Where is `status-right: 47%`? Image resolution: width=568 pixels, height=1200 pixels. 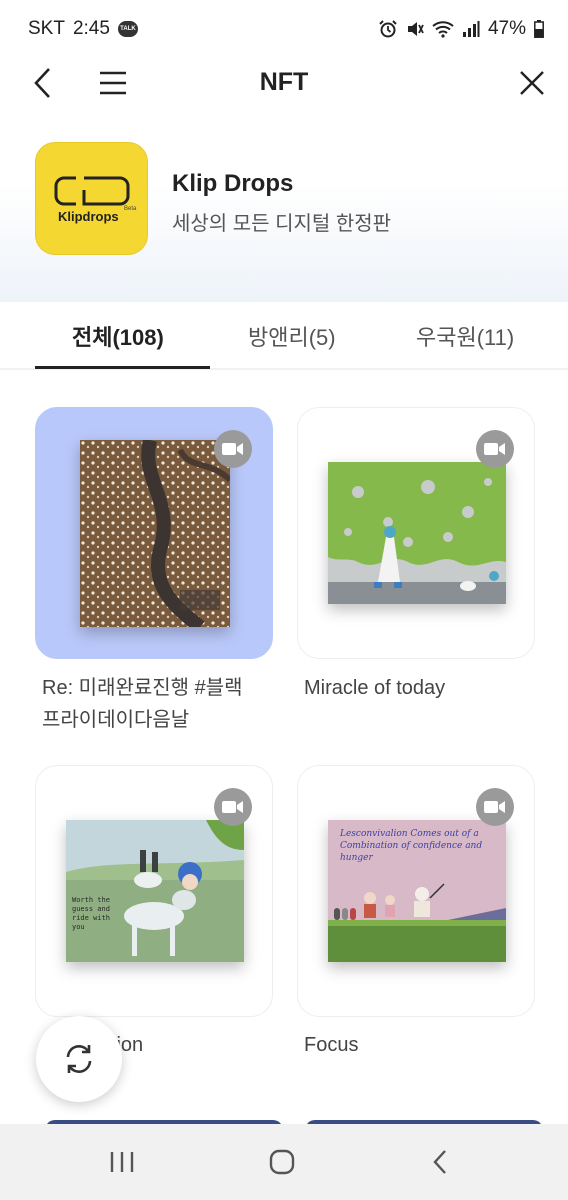 status-right: 47% is located at coordinates (461, 29).